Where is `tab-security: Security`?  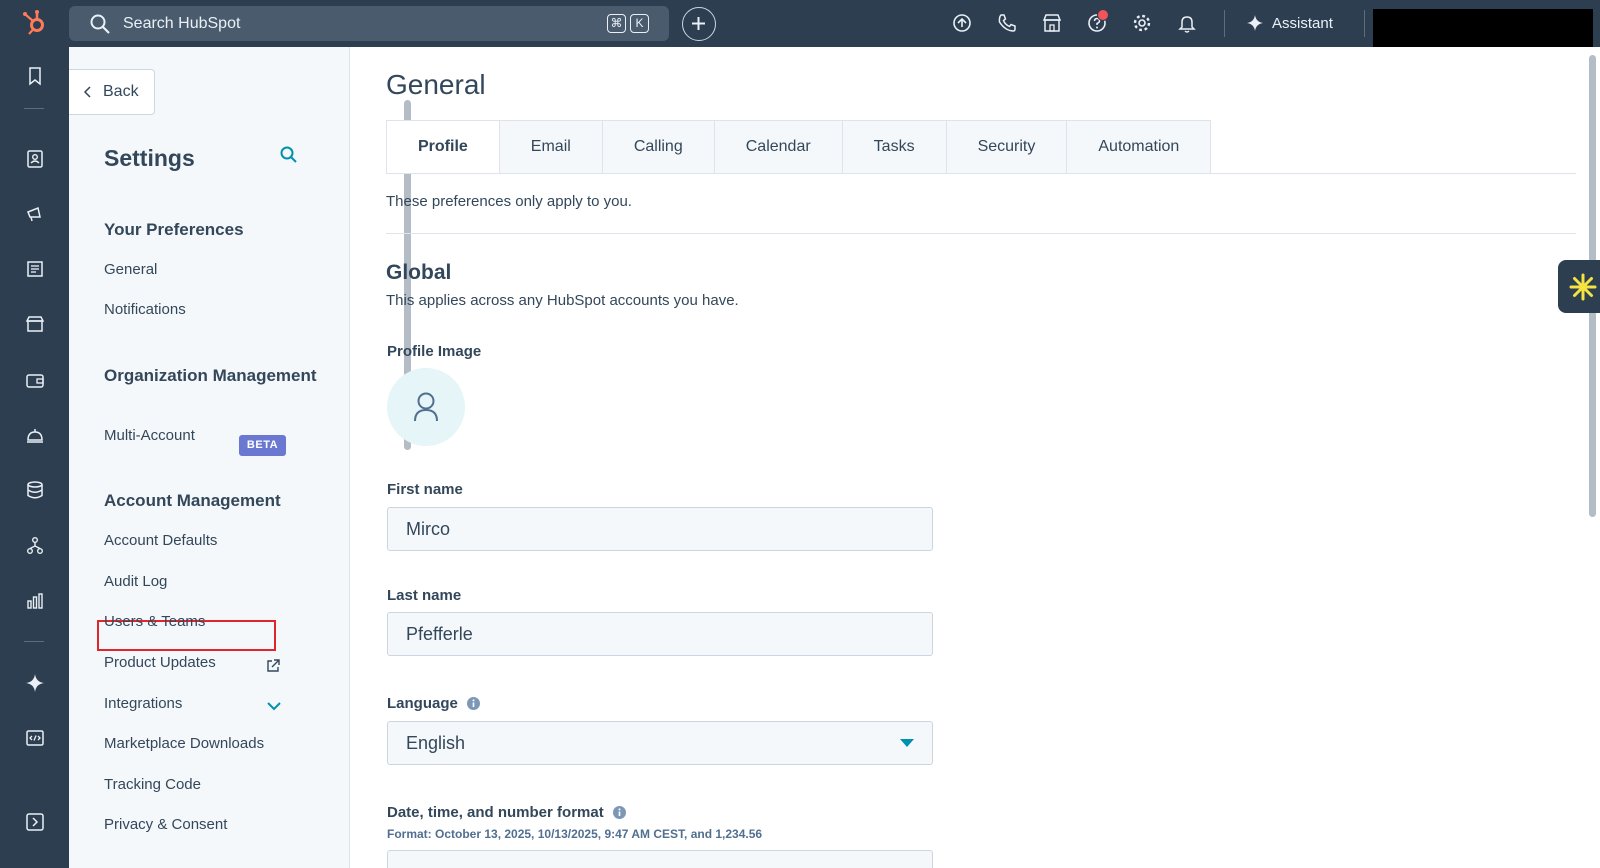 tab-security: Security is located at coordinates (1007, 147).